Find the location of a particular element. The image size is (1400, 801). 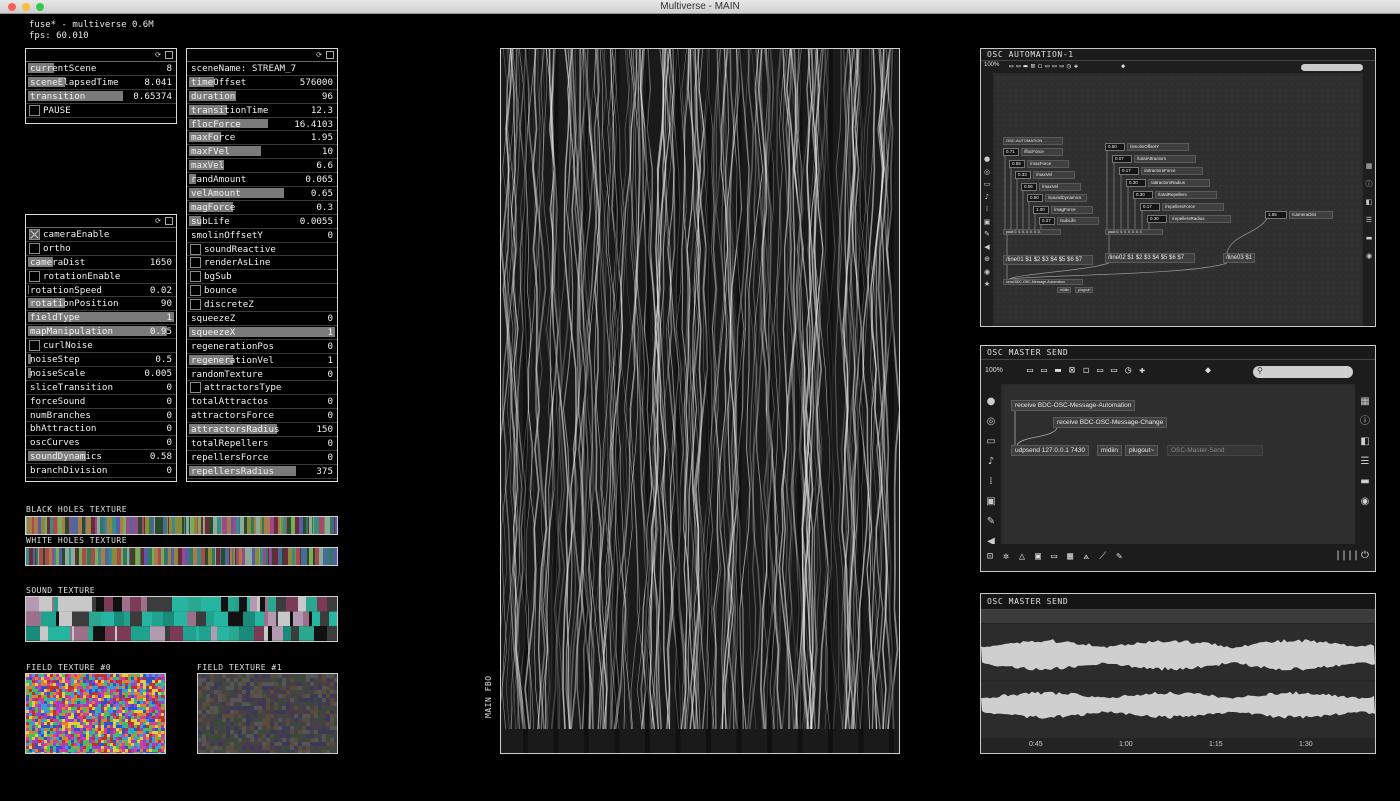

slider-sub-life: subLife 0.0055 is located at coordinates (262, 222).